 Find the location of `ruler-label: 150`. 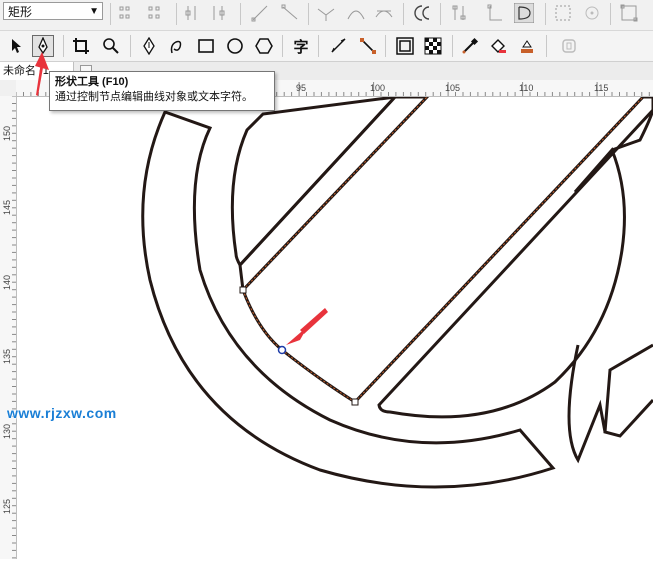

ruler-label: 150 is located at coordinates (7, 133).